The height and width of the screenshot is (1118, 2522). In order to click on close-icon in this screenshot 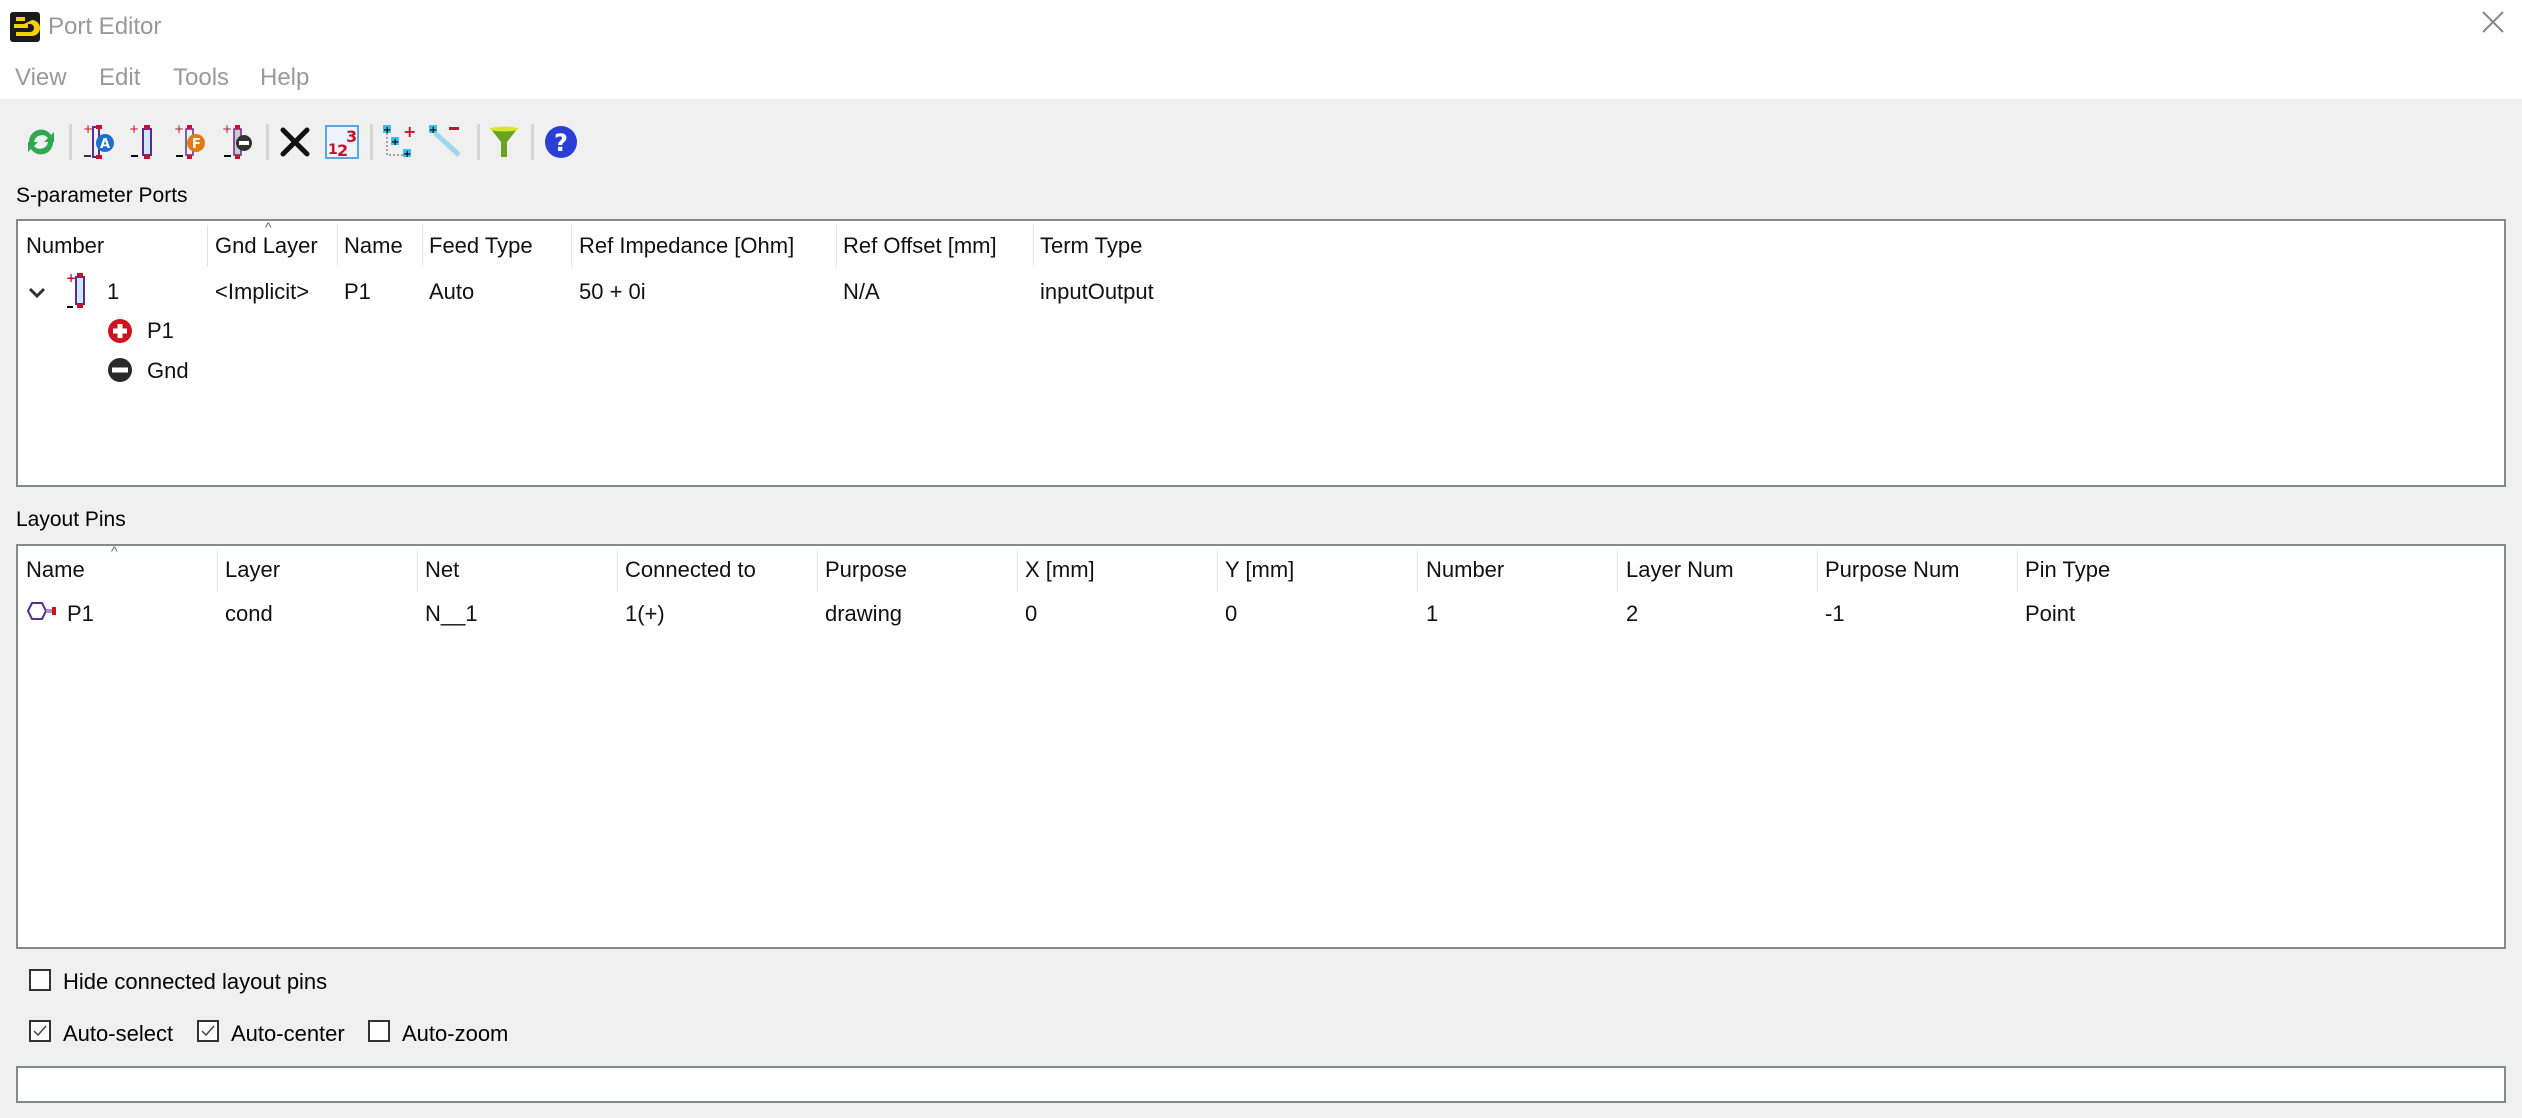, I will do `click(2493, 25)`.